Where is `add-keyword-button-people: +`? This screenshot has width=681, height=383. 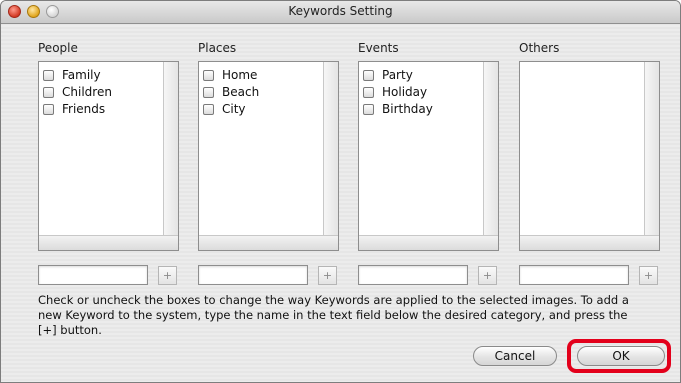 add-keyword-button-people: + is located at coordinates (167, 275).